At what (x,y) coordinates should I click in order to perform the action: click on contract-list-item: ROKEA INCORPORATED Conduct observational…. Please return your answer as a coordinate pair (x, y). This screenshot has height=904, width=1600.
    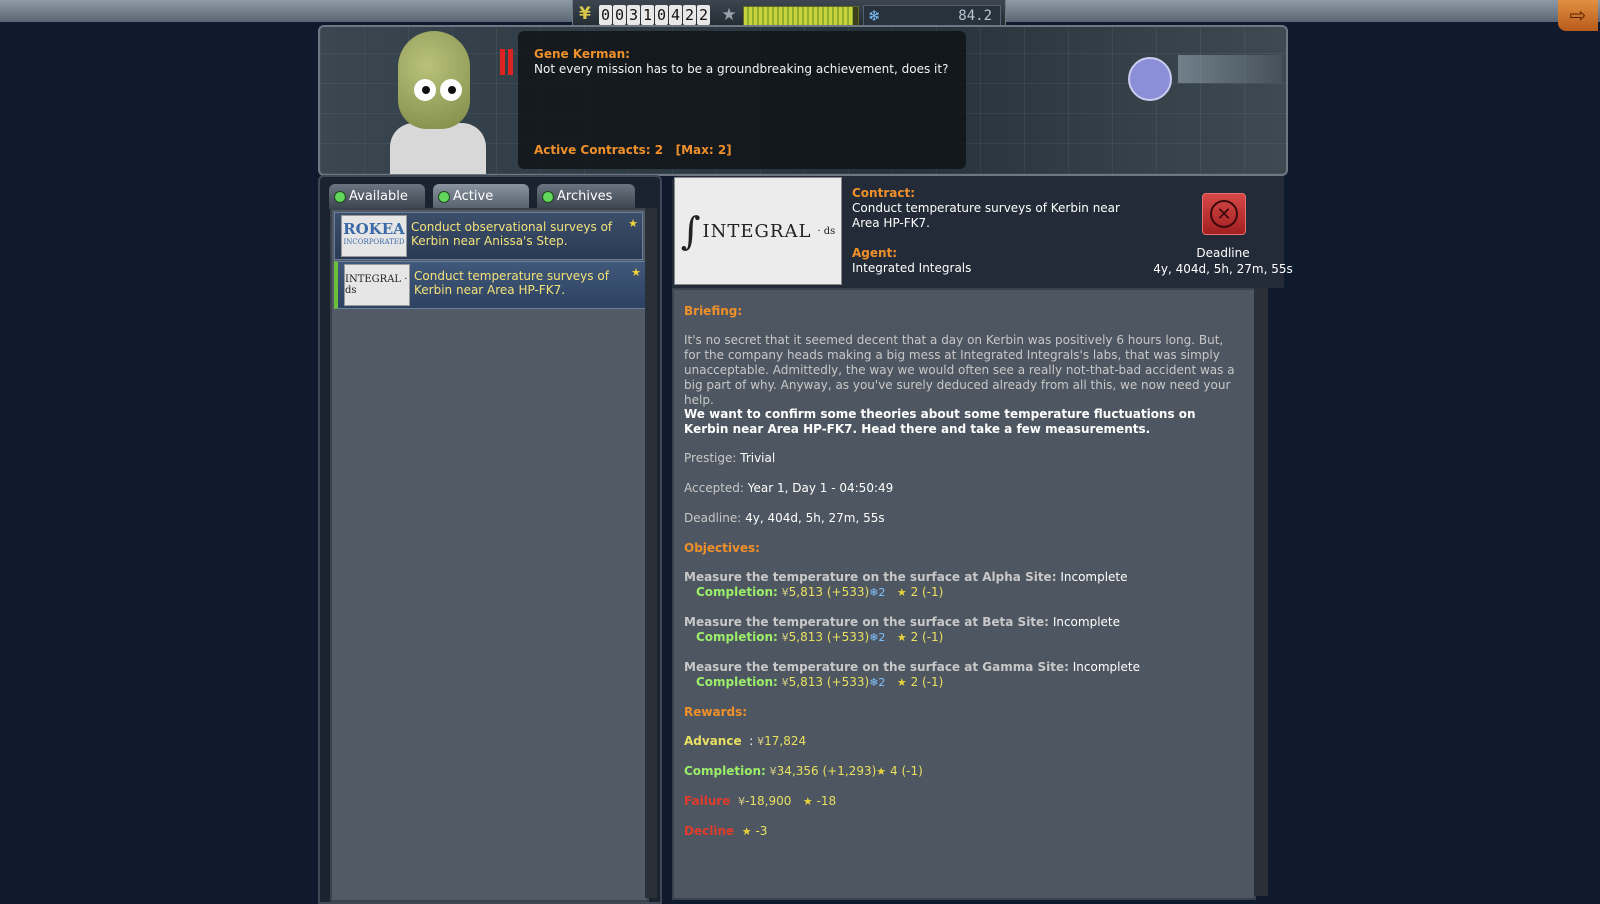
    Looking at the image, I should click on (488, 236).